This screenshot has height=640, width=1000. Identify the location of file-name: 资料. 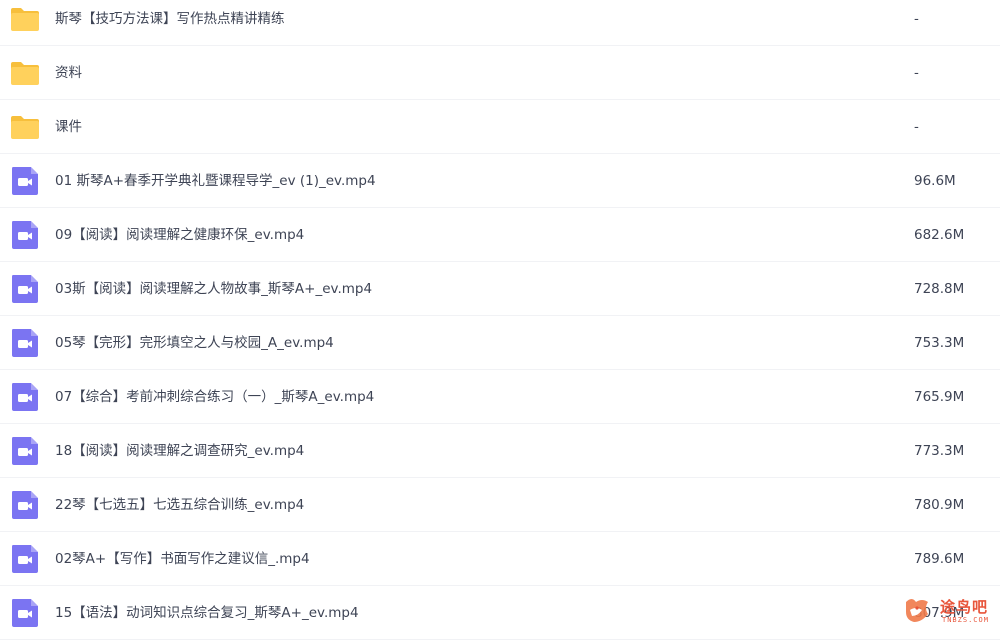
(68, 73).